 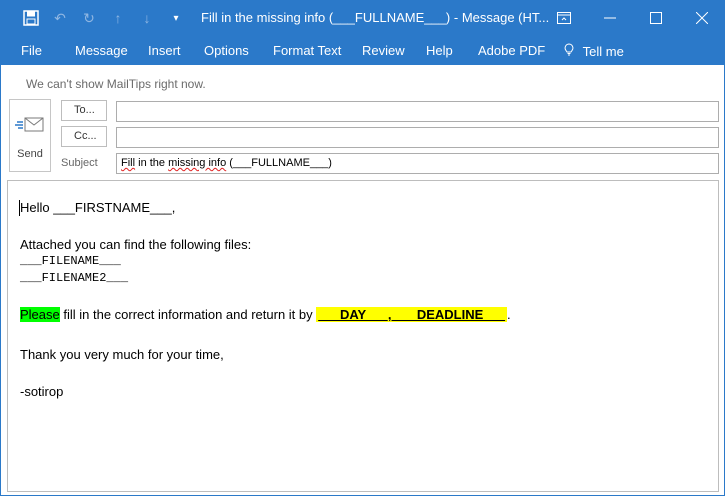 I want to click on tab-insert: Insert, so click(x=164, y=50).